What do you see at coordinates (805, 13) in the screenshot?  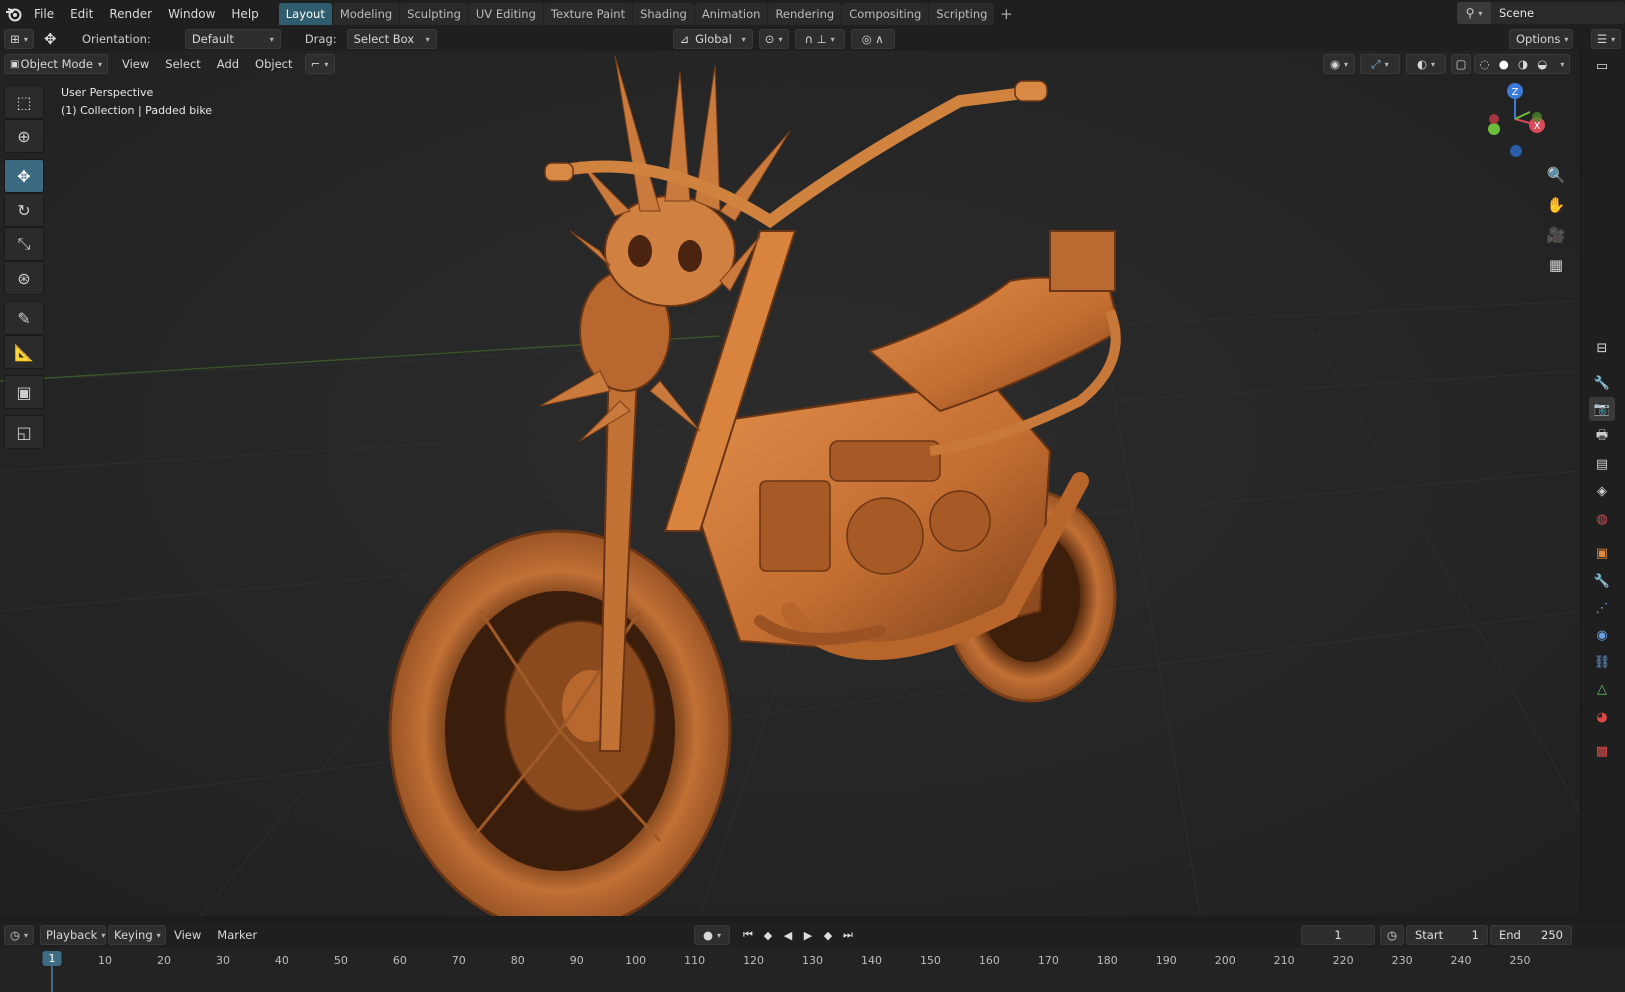 I see `tab-rendering: Rendering` at bounding box center [805, 13].